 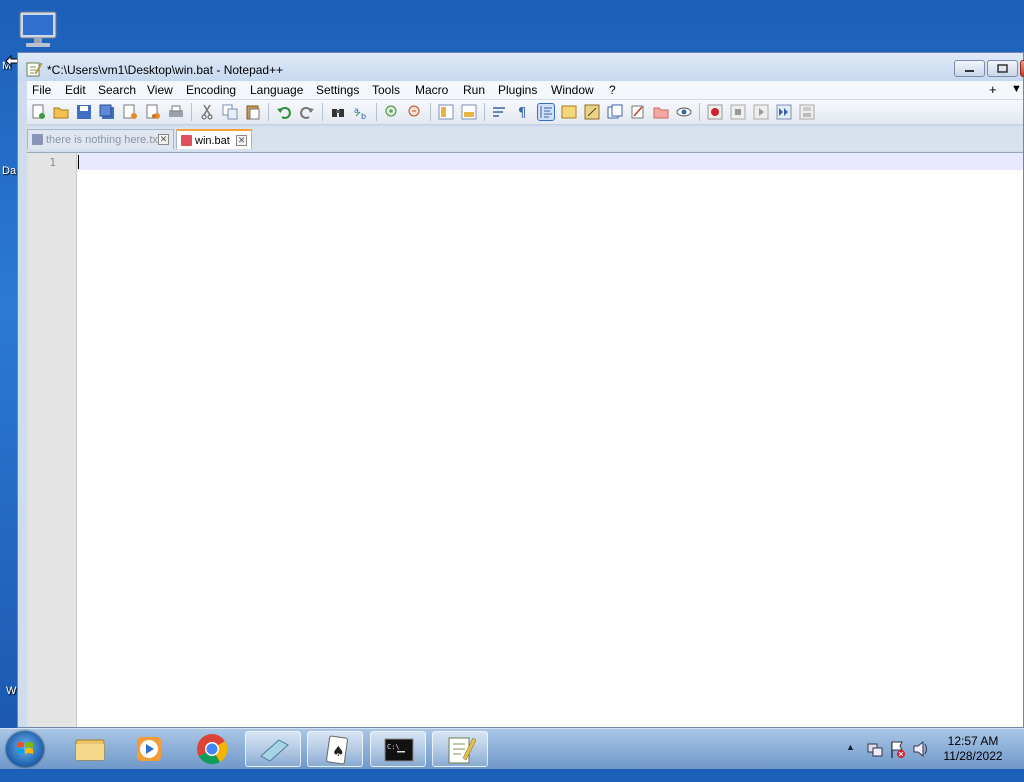 What do you see at coordinates (898, 749) in the screenshot?
I see `action-center-icon` at bounding box center [898, 749].